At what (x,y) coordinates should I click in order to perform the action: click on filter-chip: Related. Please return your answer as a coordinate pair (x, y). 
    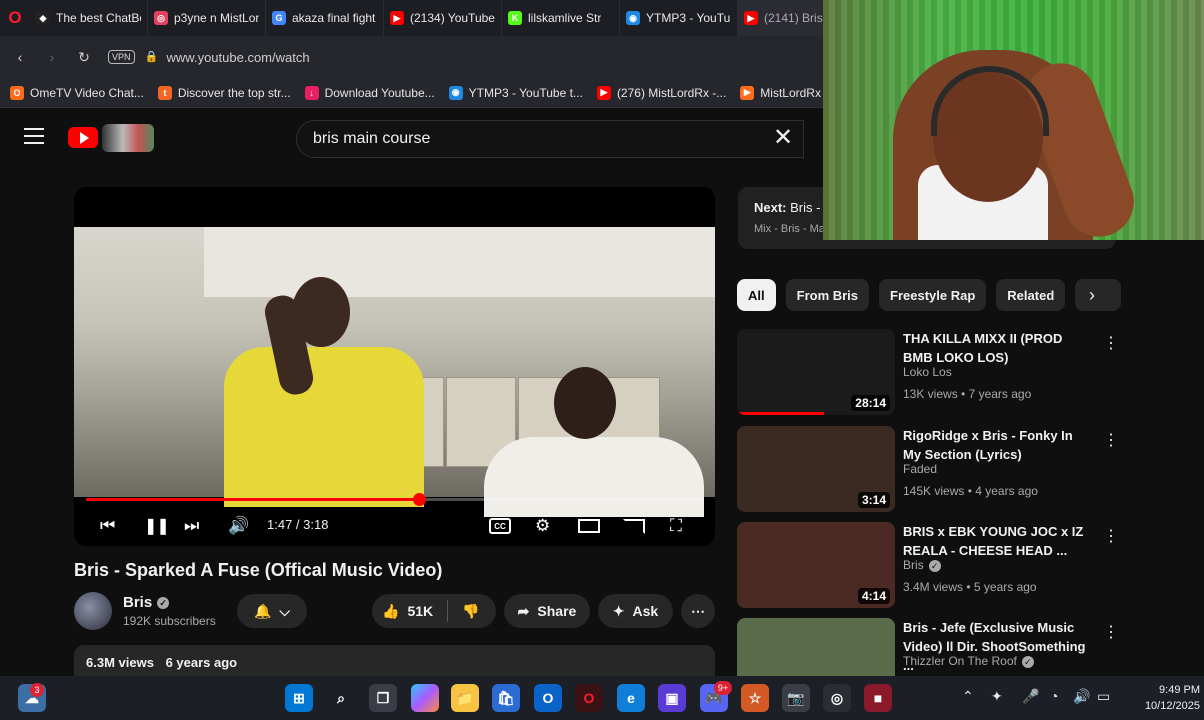
    Looking at the image, I should click on (1031, 295).